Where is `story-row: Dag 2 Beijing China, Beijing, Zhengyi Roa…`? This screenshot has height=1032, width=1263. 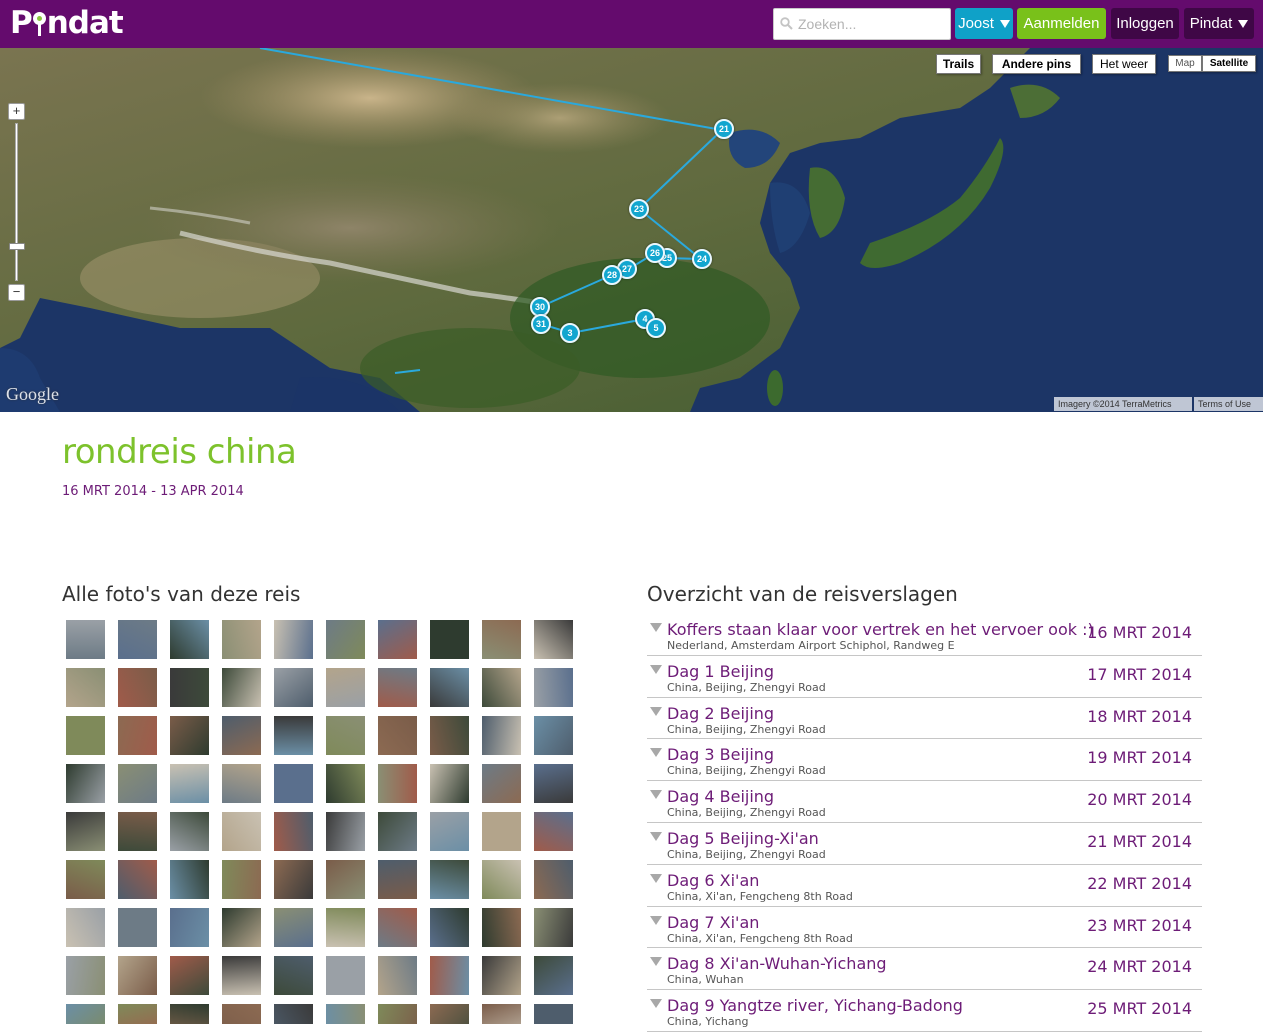
story-row: Dag 2 Beijing China, Beijing, Zhengyi Roa… is located at coordinates (924, 719).